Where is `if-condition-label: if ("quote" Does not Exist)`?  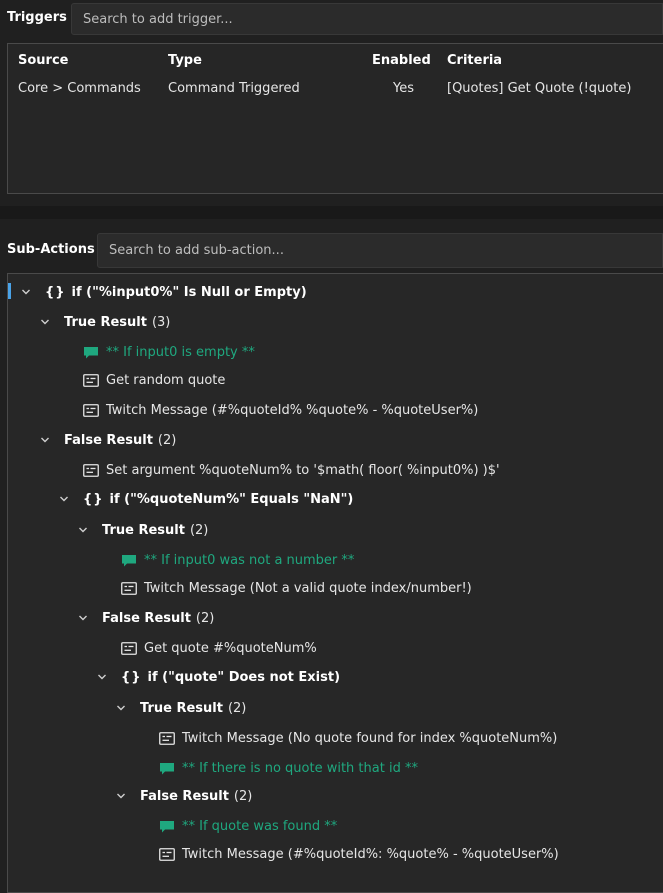
if-condition-label: if ("quote" Does not Exist) is located at coordinates (244, 677).